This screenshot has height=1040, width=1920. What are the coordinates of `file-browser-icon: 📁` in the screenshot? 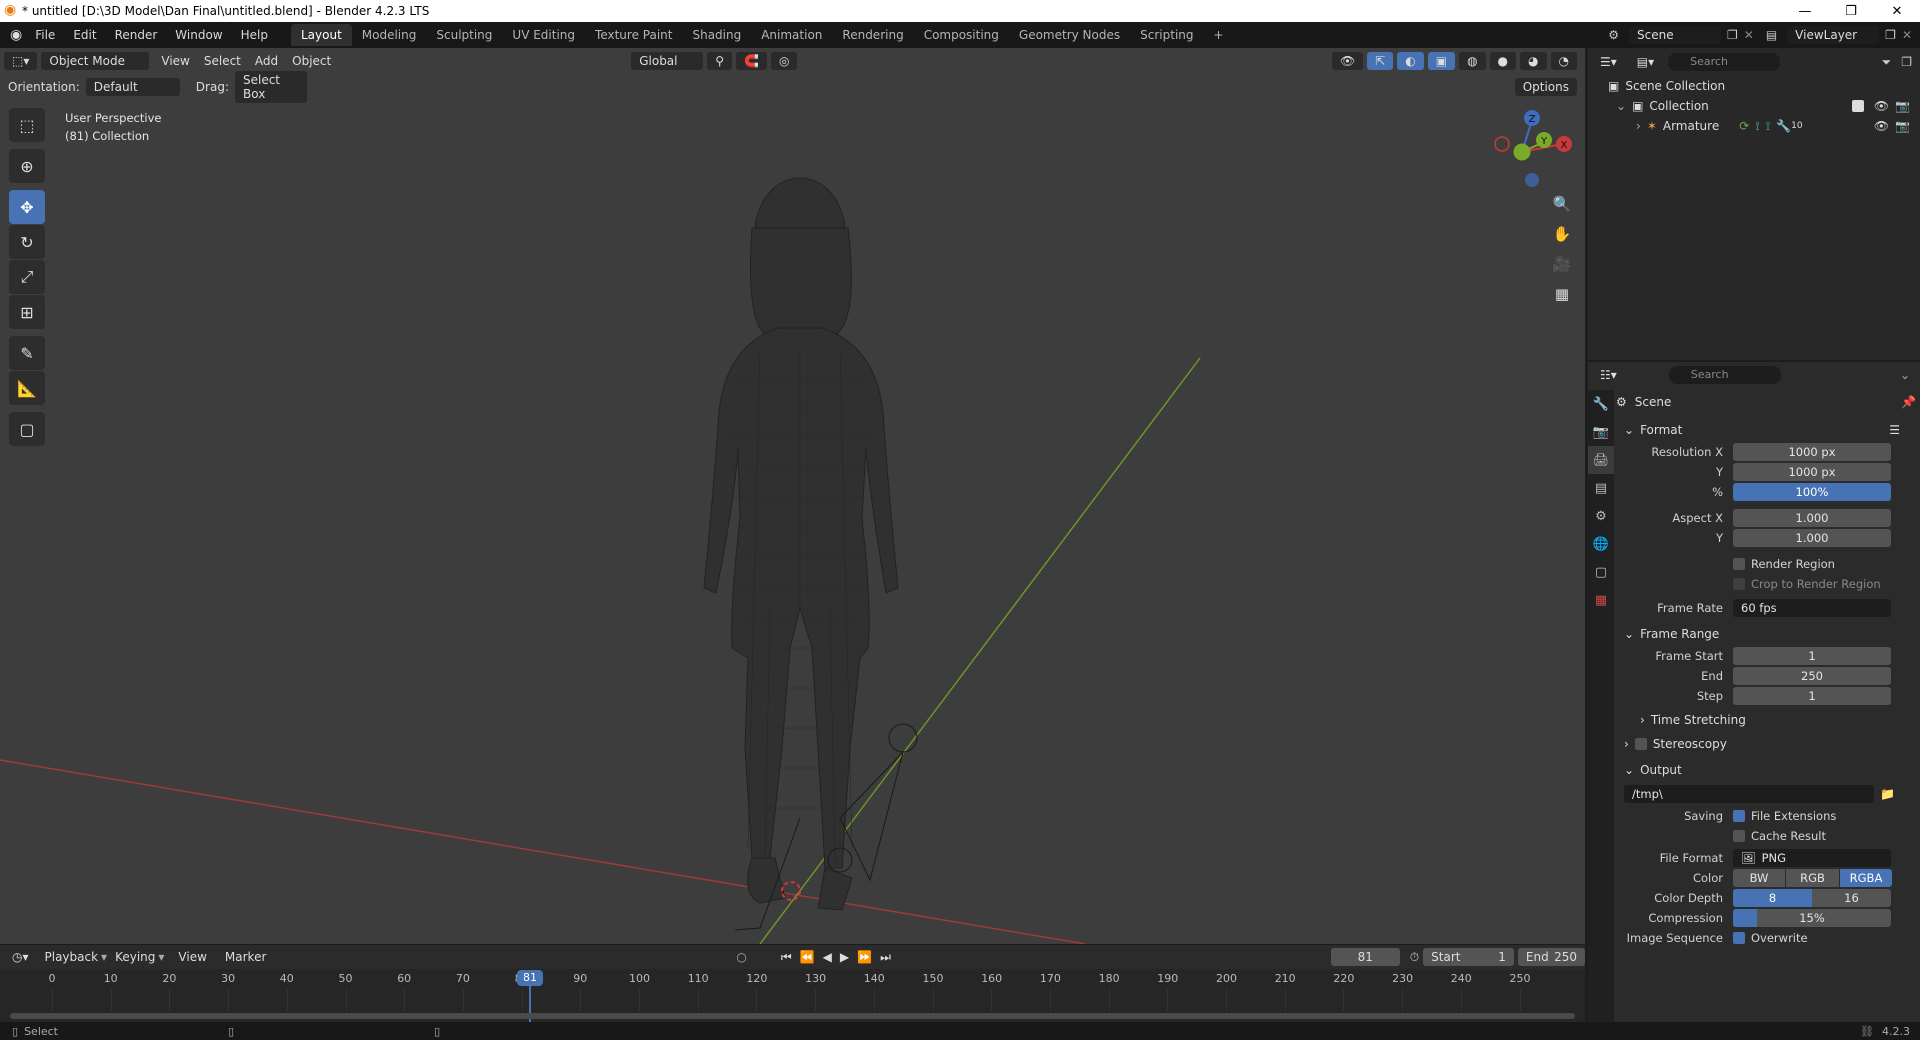 It's located at (1887, 794).